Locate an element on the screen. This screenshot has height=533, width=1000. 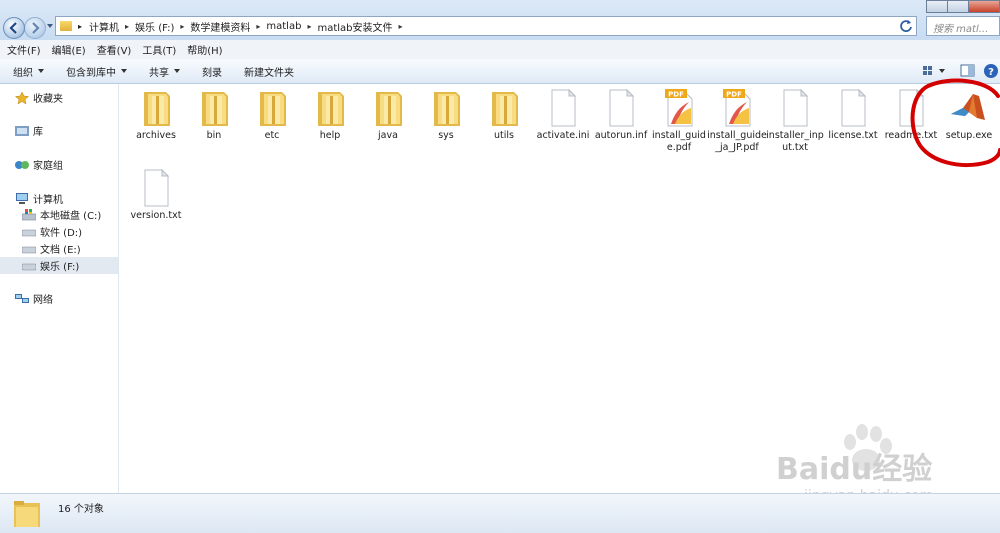
sidebar-item-homegroup: 家庭组 is located at coordinates (59, 164).